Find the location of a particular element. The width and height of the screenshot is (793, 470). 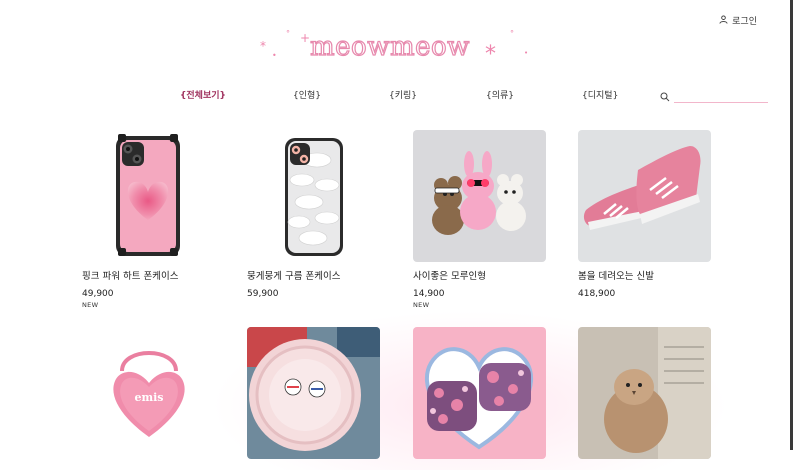

product-image-pink-heart-case is located at coordinates (148, 196).